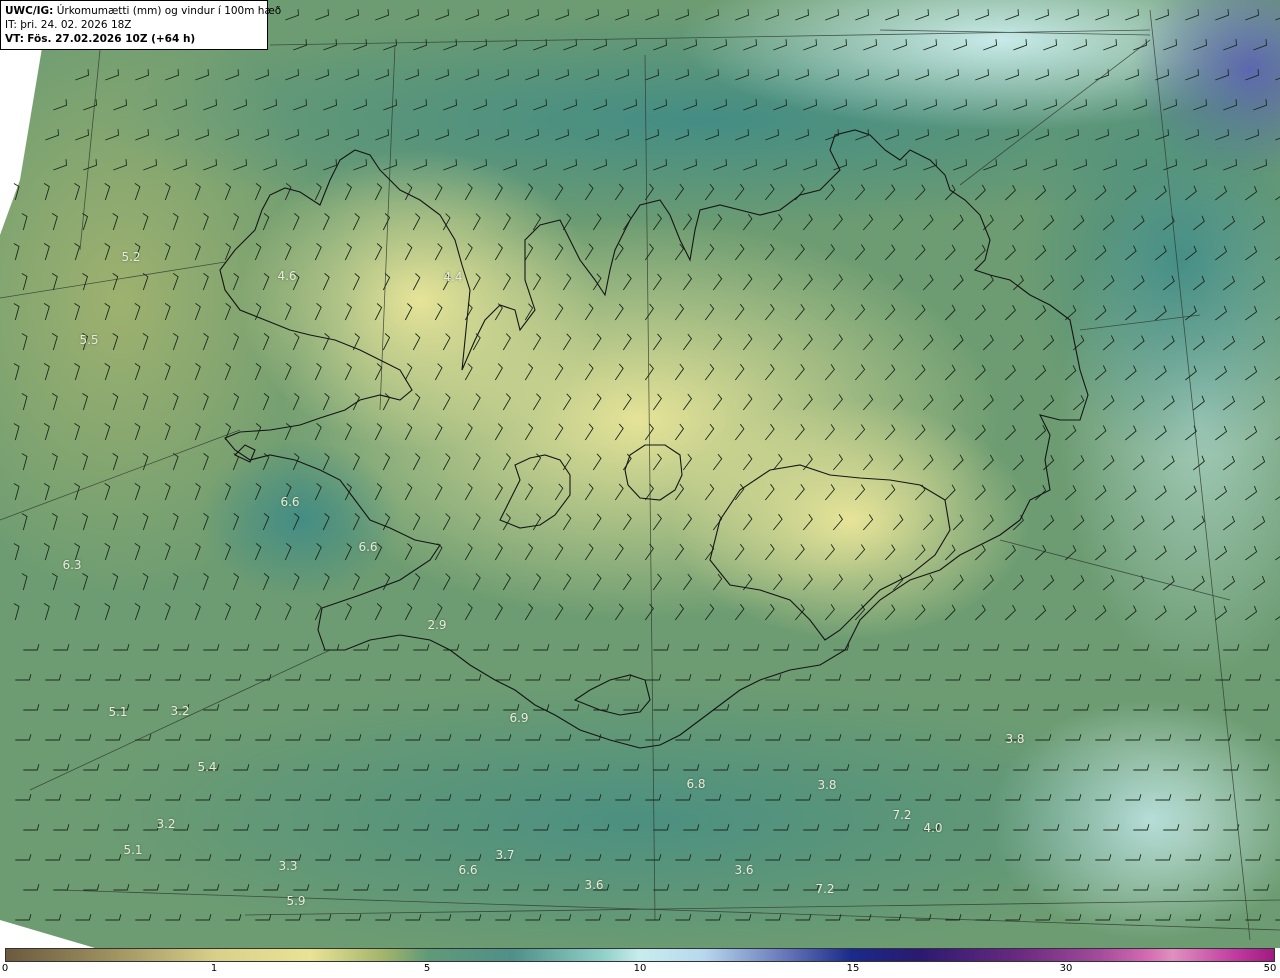  I want to click on colorbar-strip, so click(640, 955).